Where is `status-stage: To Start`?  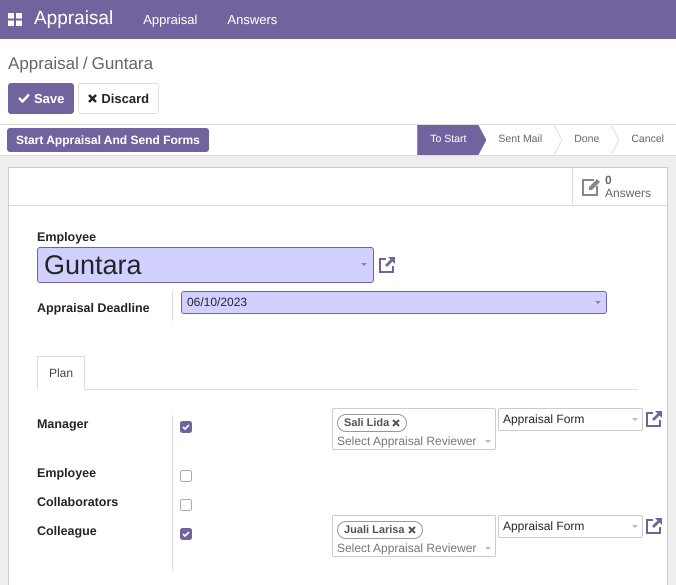 status-stage: To Start is located at coordinates (451, 140).